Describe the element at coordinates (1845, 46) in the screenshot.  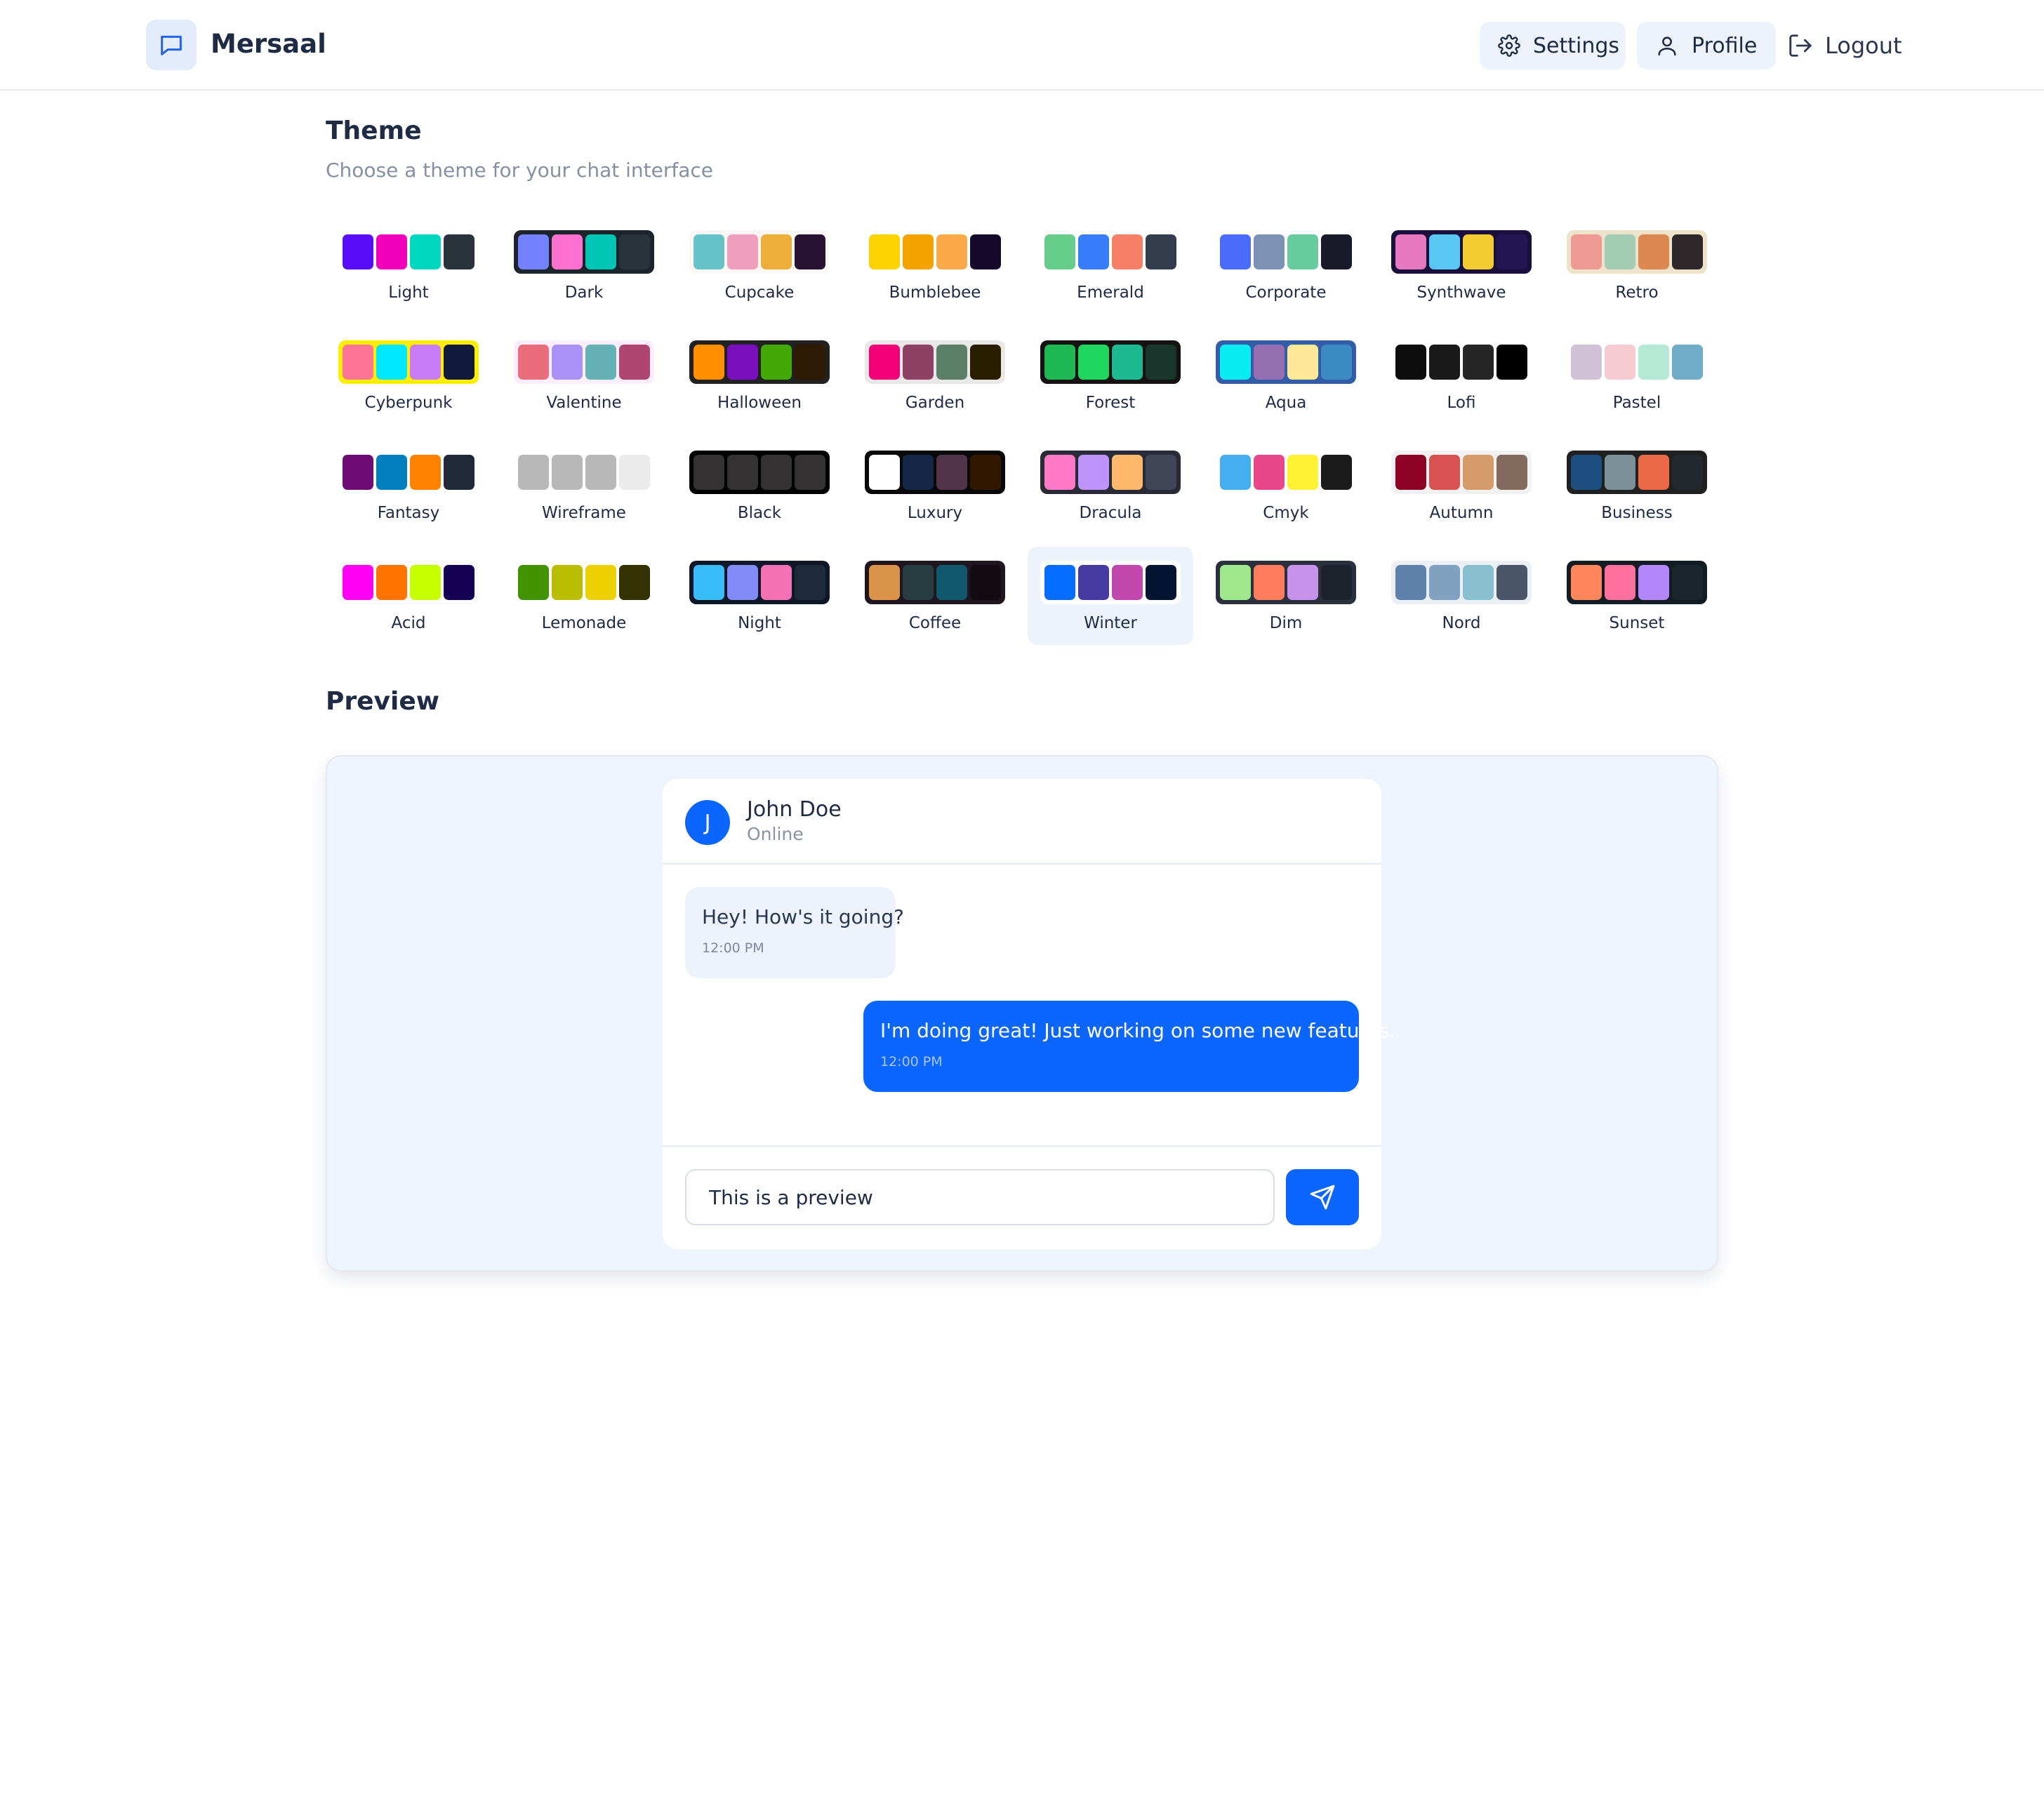
I see `logout-button: Logout` at that location.